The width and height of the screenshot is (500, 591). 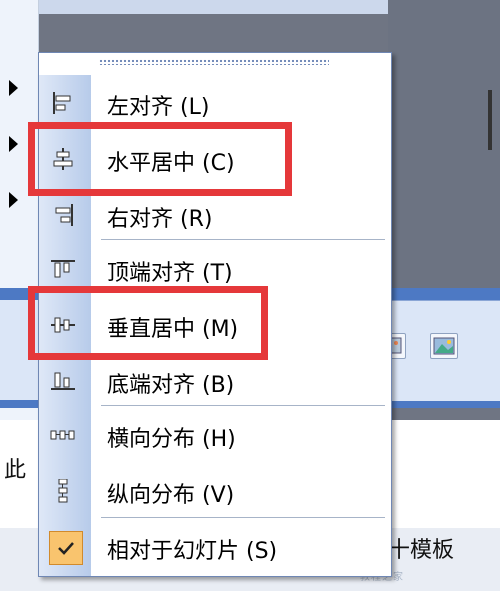 I want to click on template-label: 十模板, so click(x=421, y=550).